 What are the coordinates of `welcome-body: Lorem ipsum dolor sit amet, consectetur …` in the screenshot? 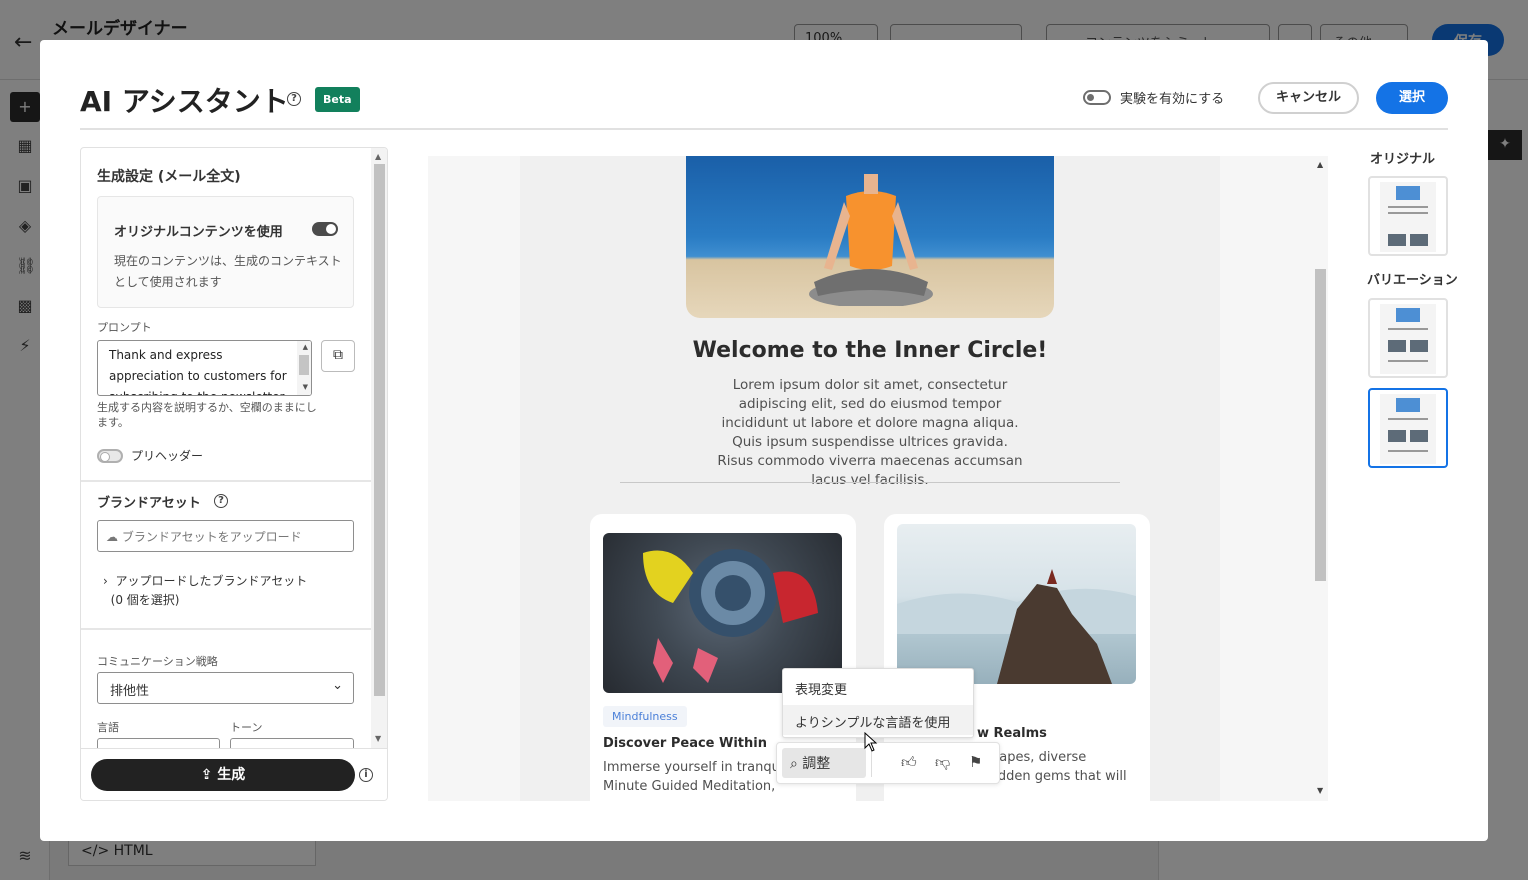 It's located at (870, 432).